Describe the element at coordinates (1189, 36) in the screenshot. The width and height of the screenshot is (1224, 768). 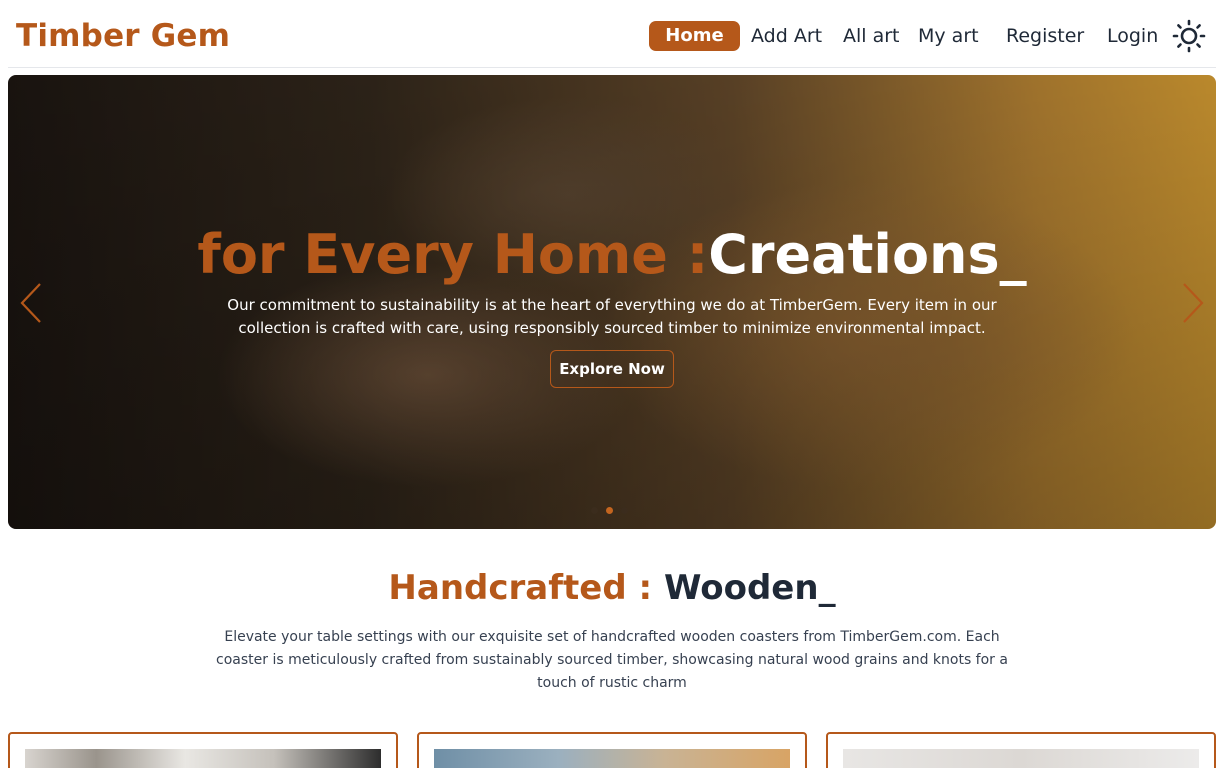
I see `sun-icon` at that location.